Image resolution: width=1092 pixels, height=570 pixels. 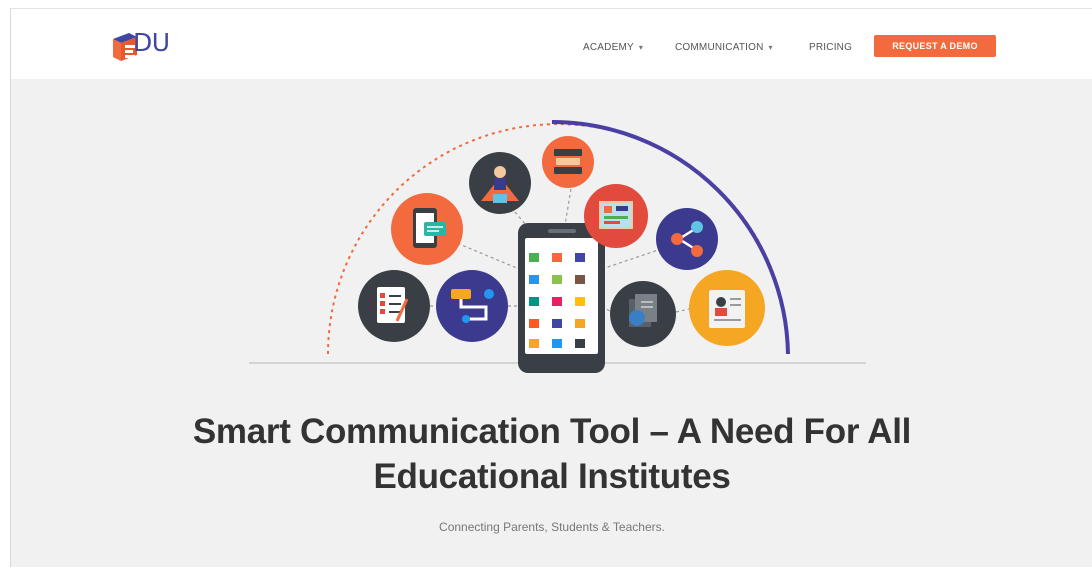 What do you see at coordinates (643, 314) in the screenshot?
I see `documents-icon` at bounding box center [643, 314].